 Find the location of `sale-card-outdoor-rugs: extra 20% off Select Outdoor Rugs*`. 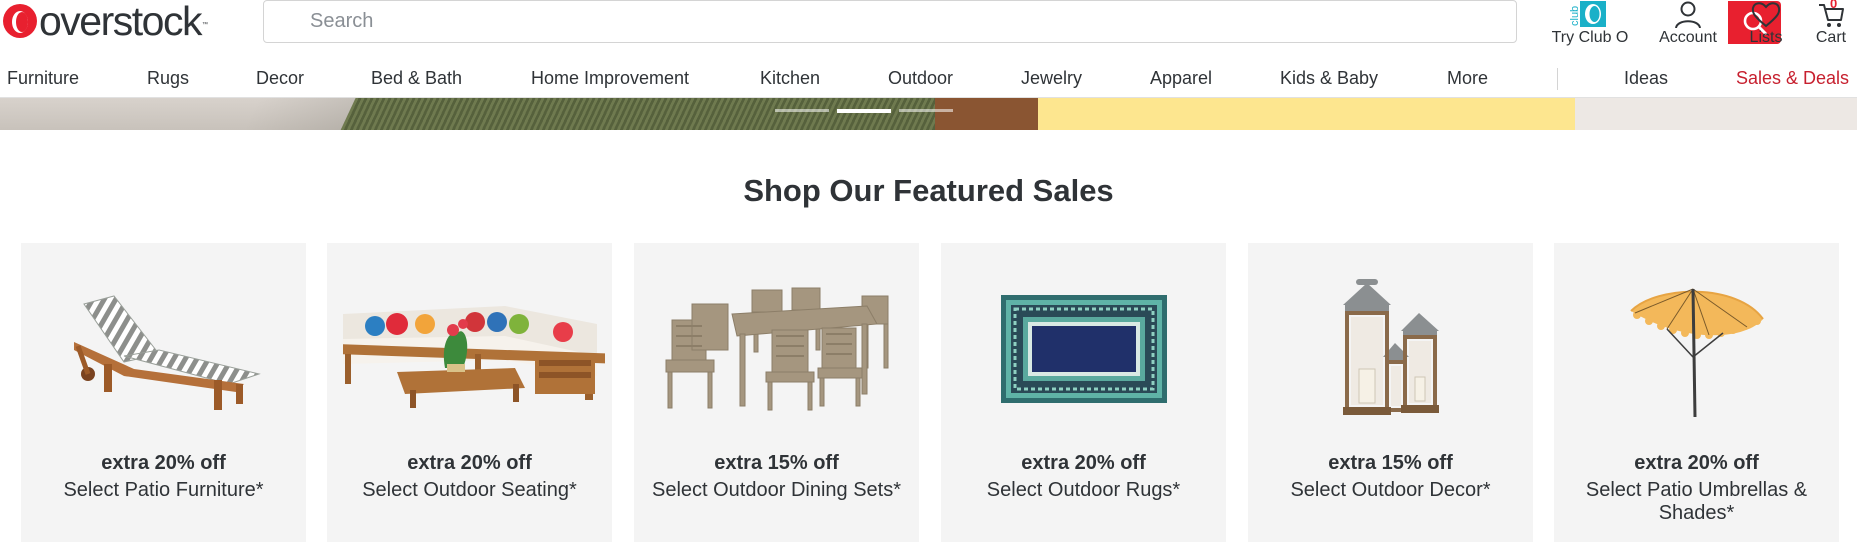

sale-card-outdoor-rugs: extra 20% off Select Outdoor Rugs* is located at coordinates (1083, 392).